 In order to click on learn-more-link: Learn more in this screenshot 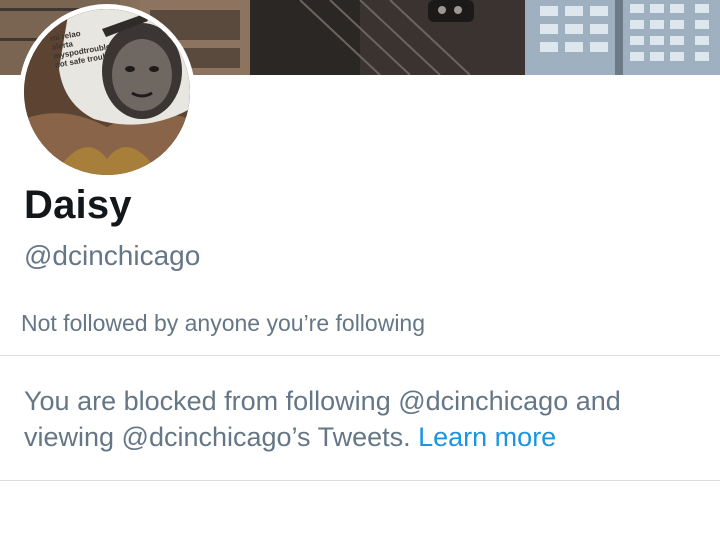, I will do `click(487, 437)`.